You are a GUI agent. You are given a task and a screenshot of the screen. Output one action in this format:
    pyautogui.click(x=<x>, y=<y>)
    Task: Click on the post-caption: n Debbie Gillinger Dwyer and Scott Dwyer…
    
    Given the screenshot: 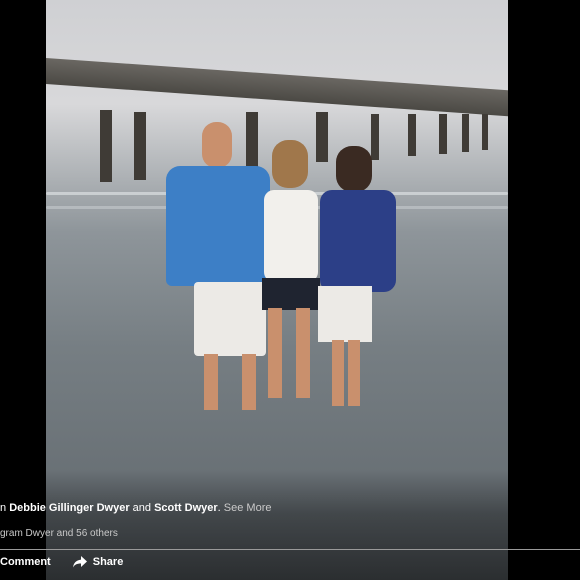 What is the action you would take?
    pyautogui.click(x=135, y=508)
    